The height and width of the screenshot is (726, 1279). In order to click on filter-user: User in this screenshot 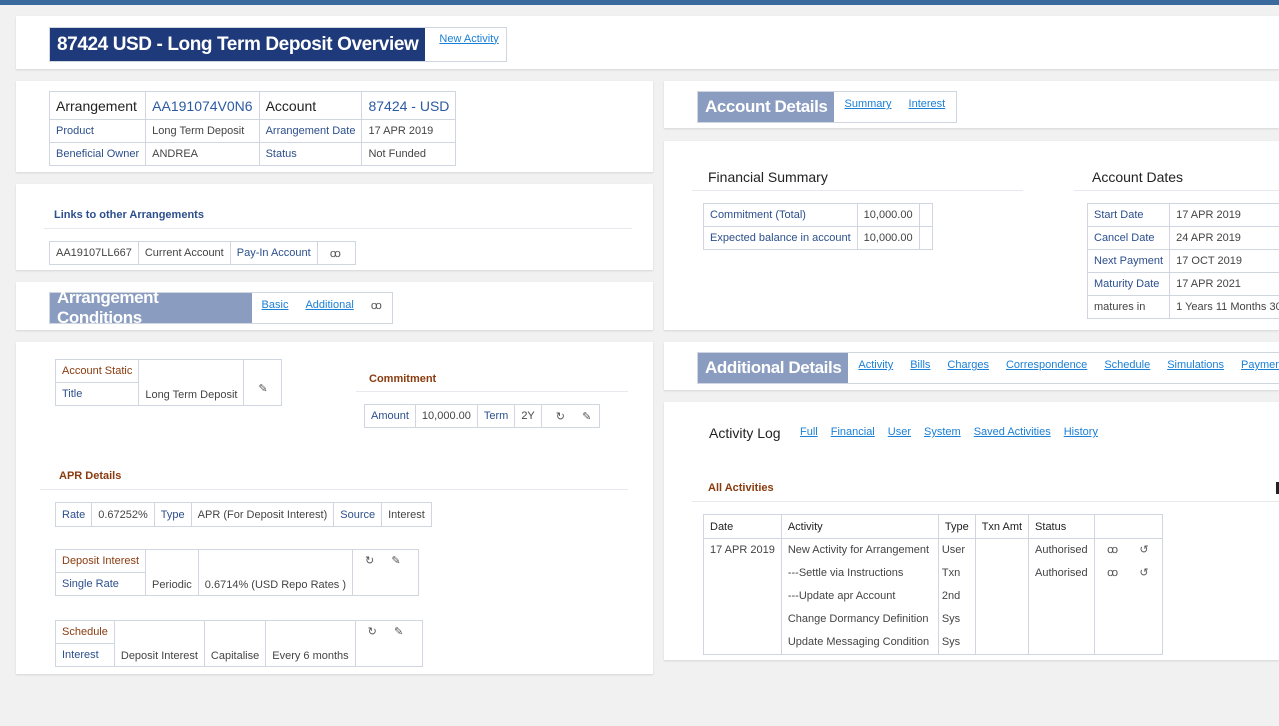, I will do `click(899, 432)`.